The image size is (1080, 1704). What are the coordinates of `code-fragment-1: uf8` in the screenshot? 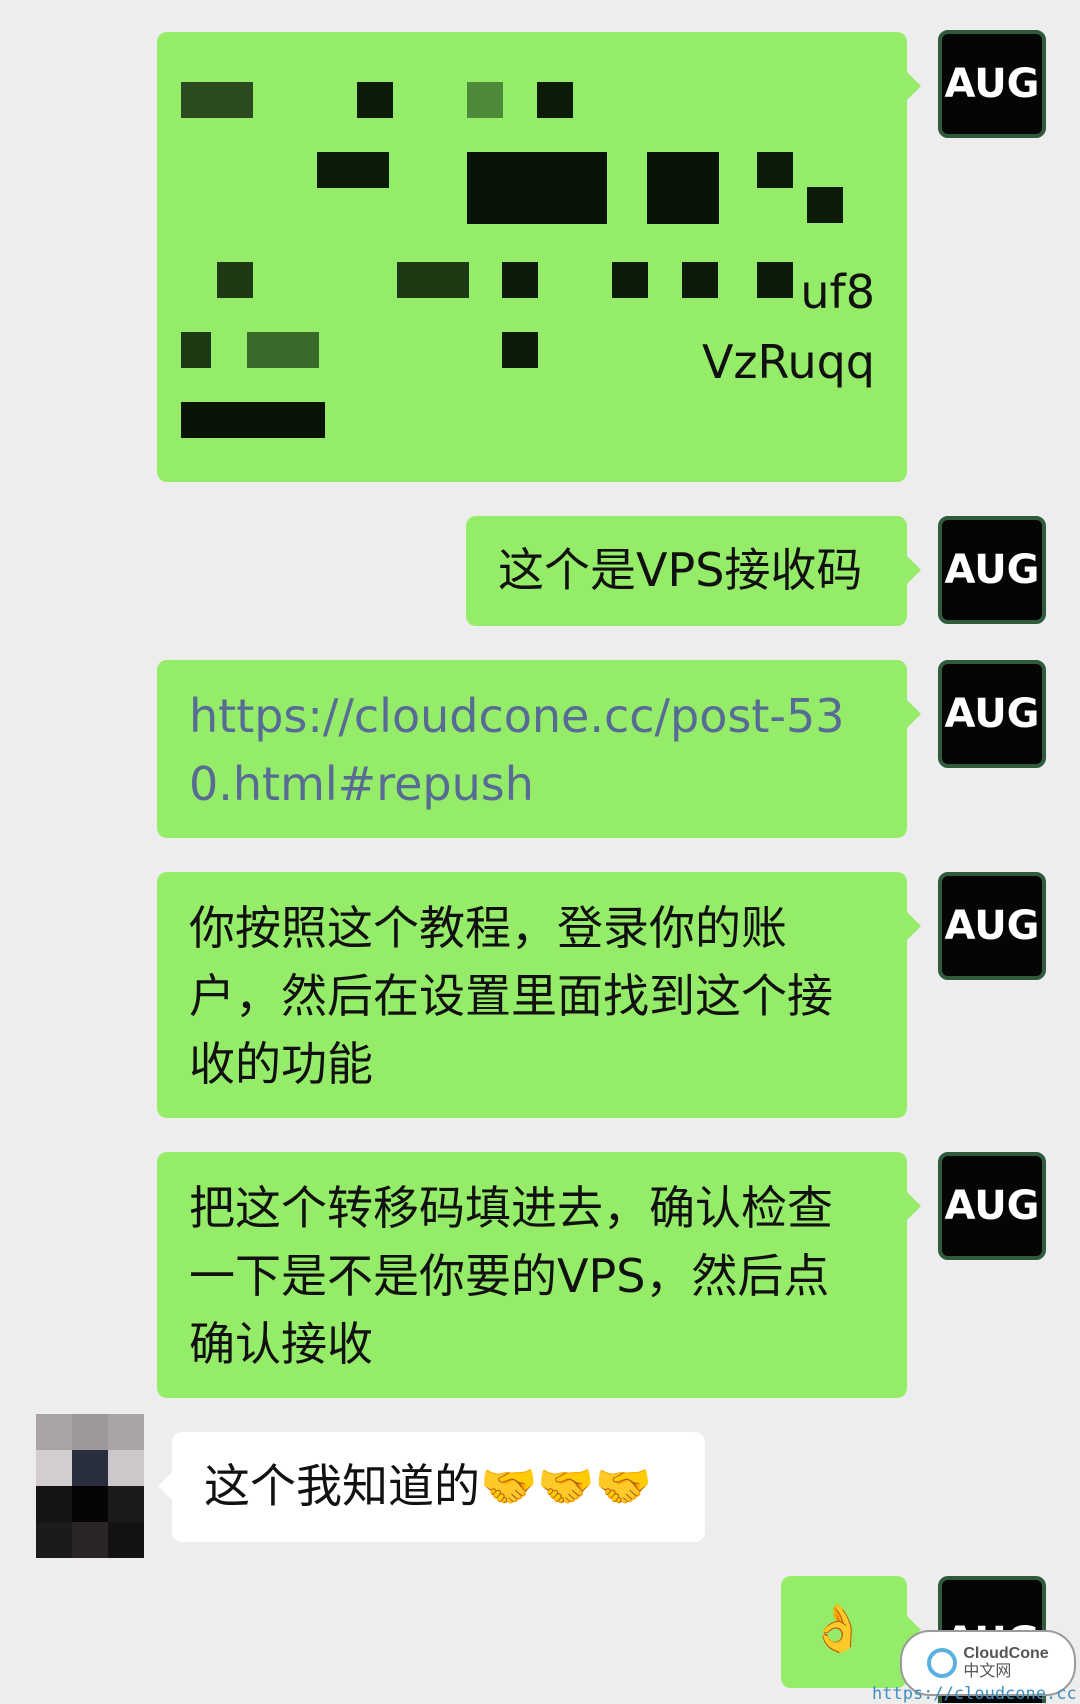 It's located at (837, 292).